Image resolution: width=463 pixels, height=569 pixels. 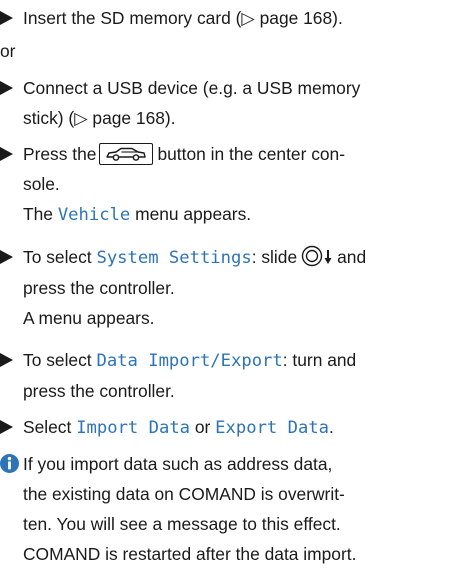 I want to click on step-text: ., so click(x=331, y=427).